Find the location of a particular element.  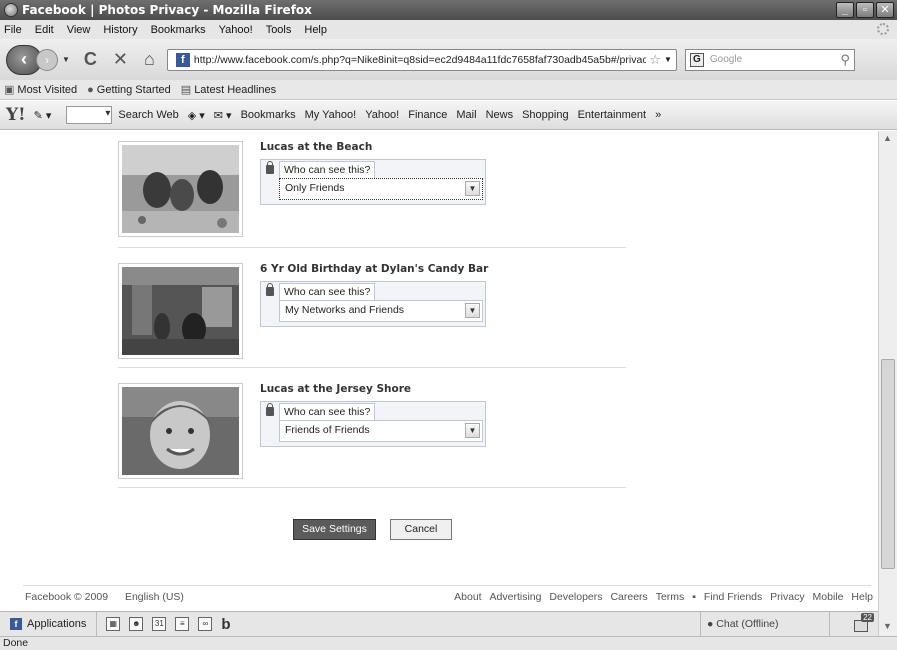

reload-icon: C is located at coordinates (90, 59).